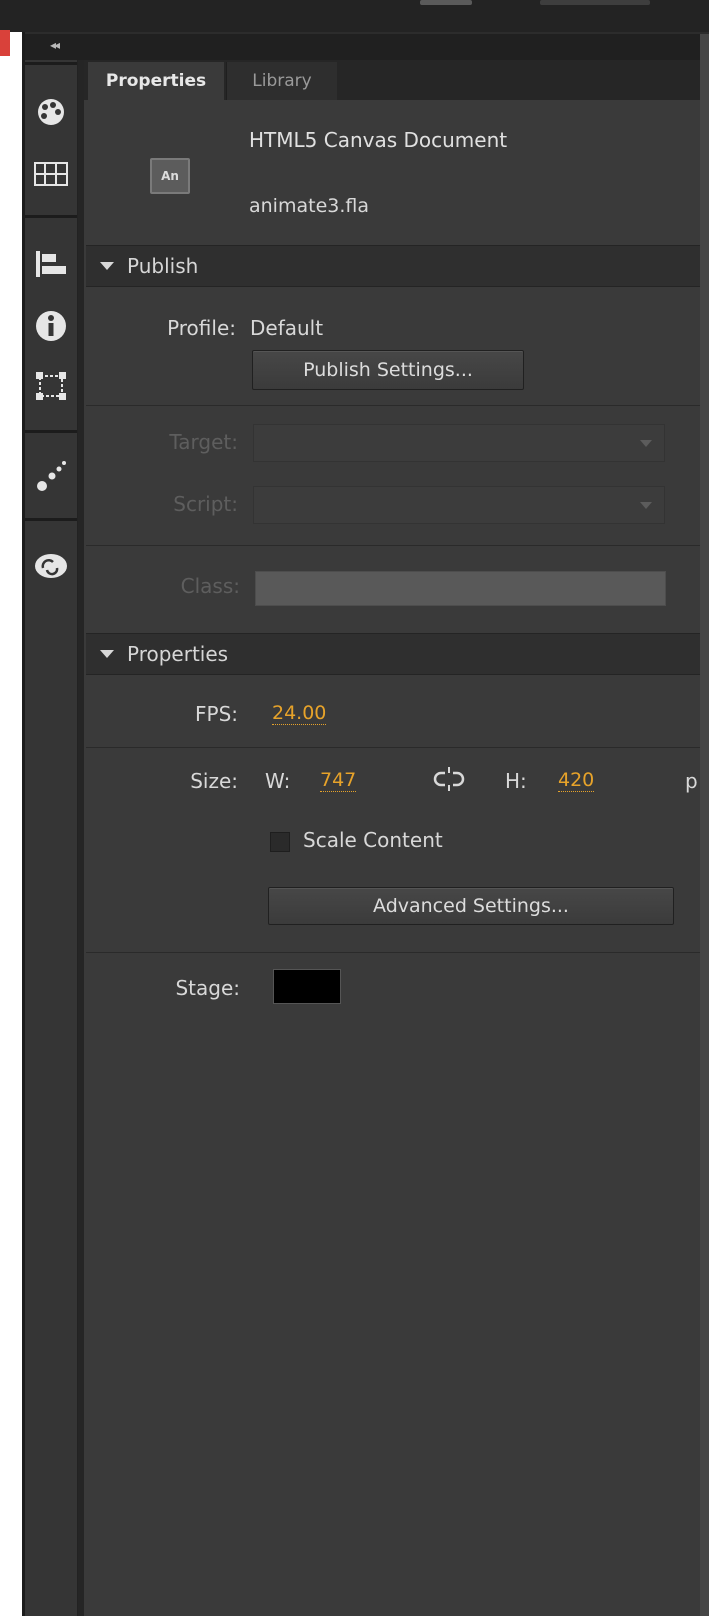 Image resolution: width=709 pixels, height=1616 pixels. I want to click on stage-color-swatch, so click(307, 986).